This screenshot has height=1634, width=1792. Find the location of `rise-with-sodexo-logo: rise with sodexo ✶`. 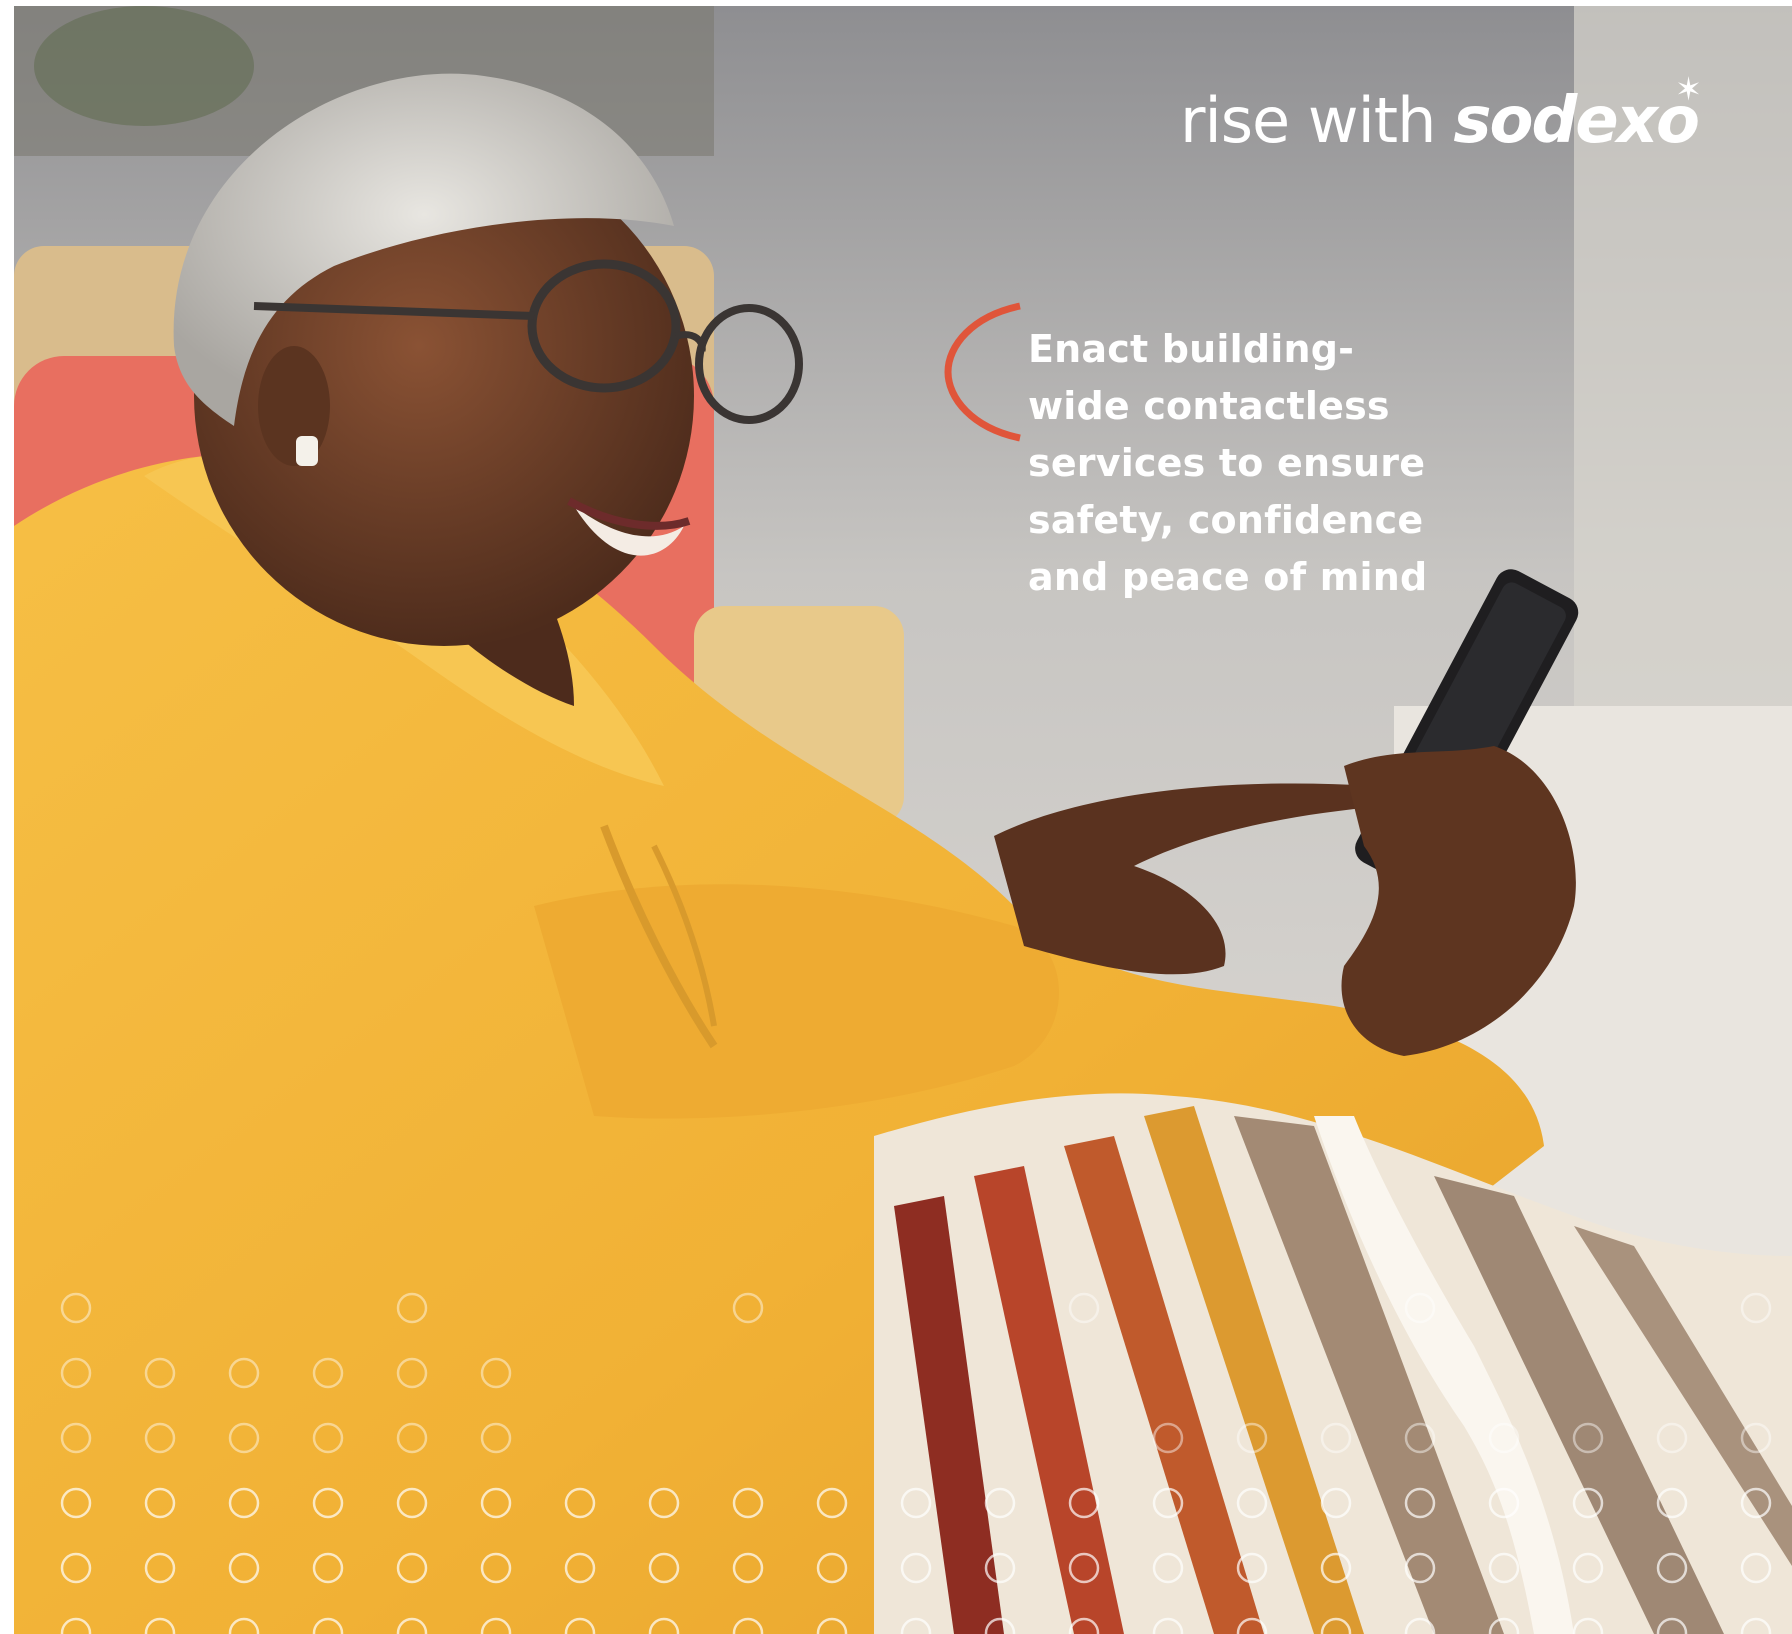

rise-with-sodexo-logo: rise with sodexo ✶ is located at coordinates (1441, 114).